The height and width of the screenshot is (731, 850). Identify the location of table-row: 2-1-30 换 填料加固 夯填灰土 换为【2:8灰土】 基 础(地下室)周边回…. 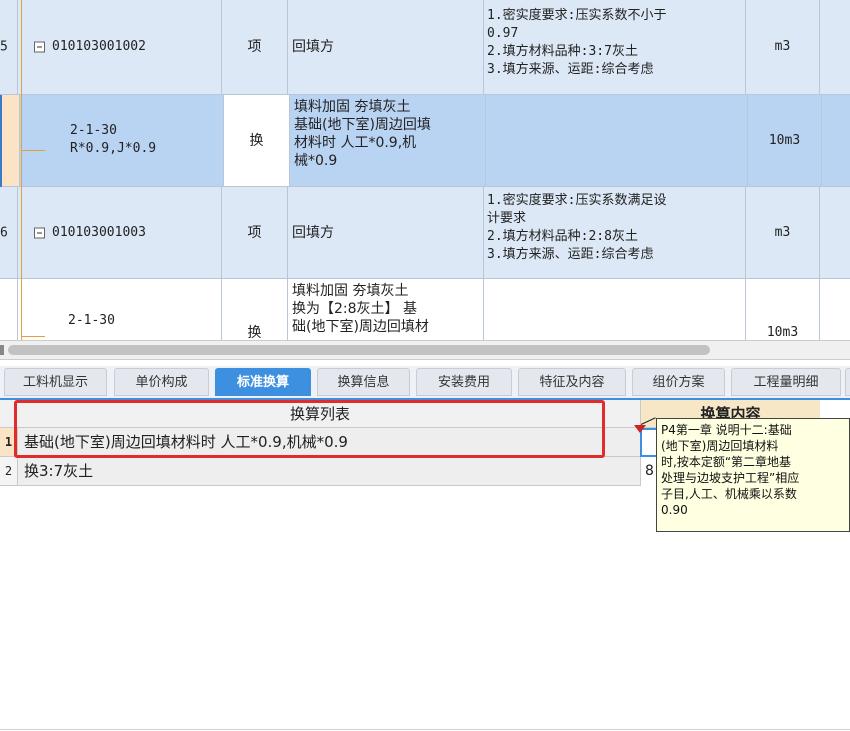
(425, 309).